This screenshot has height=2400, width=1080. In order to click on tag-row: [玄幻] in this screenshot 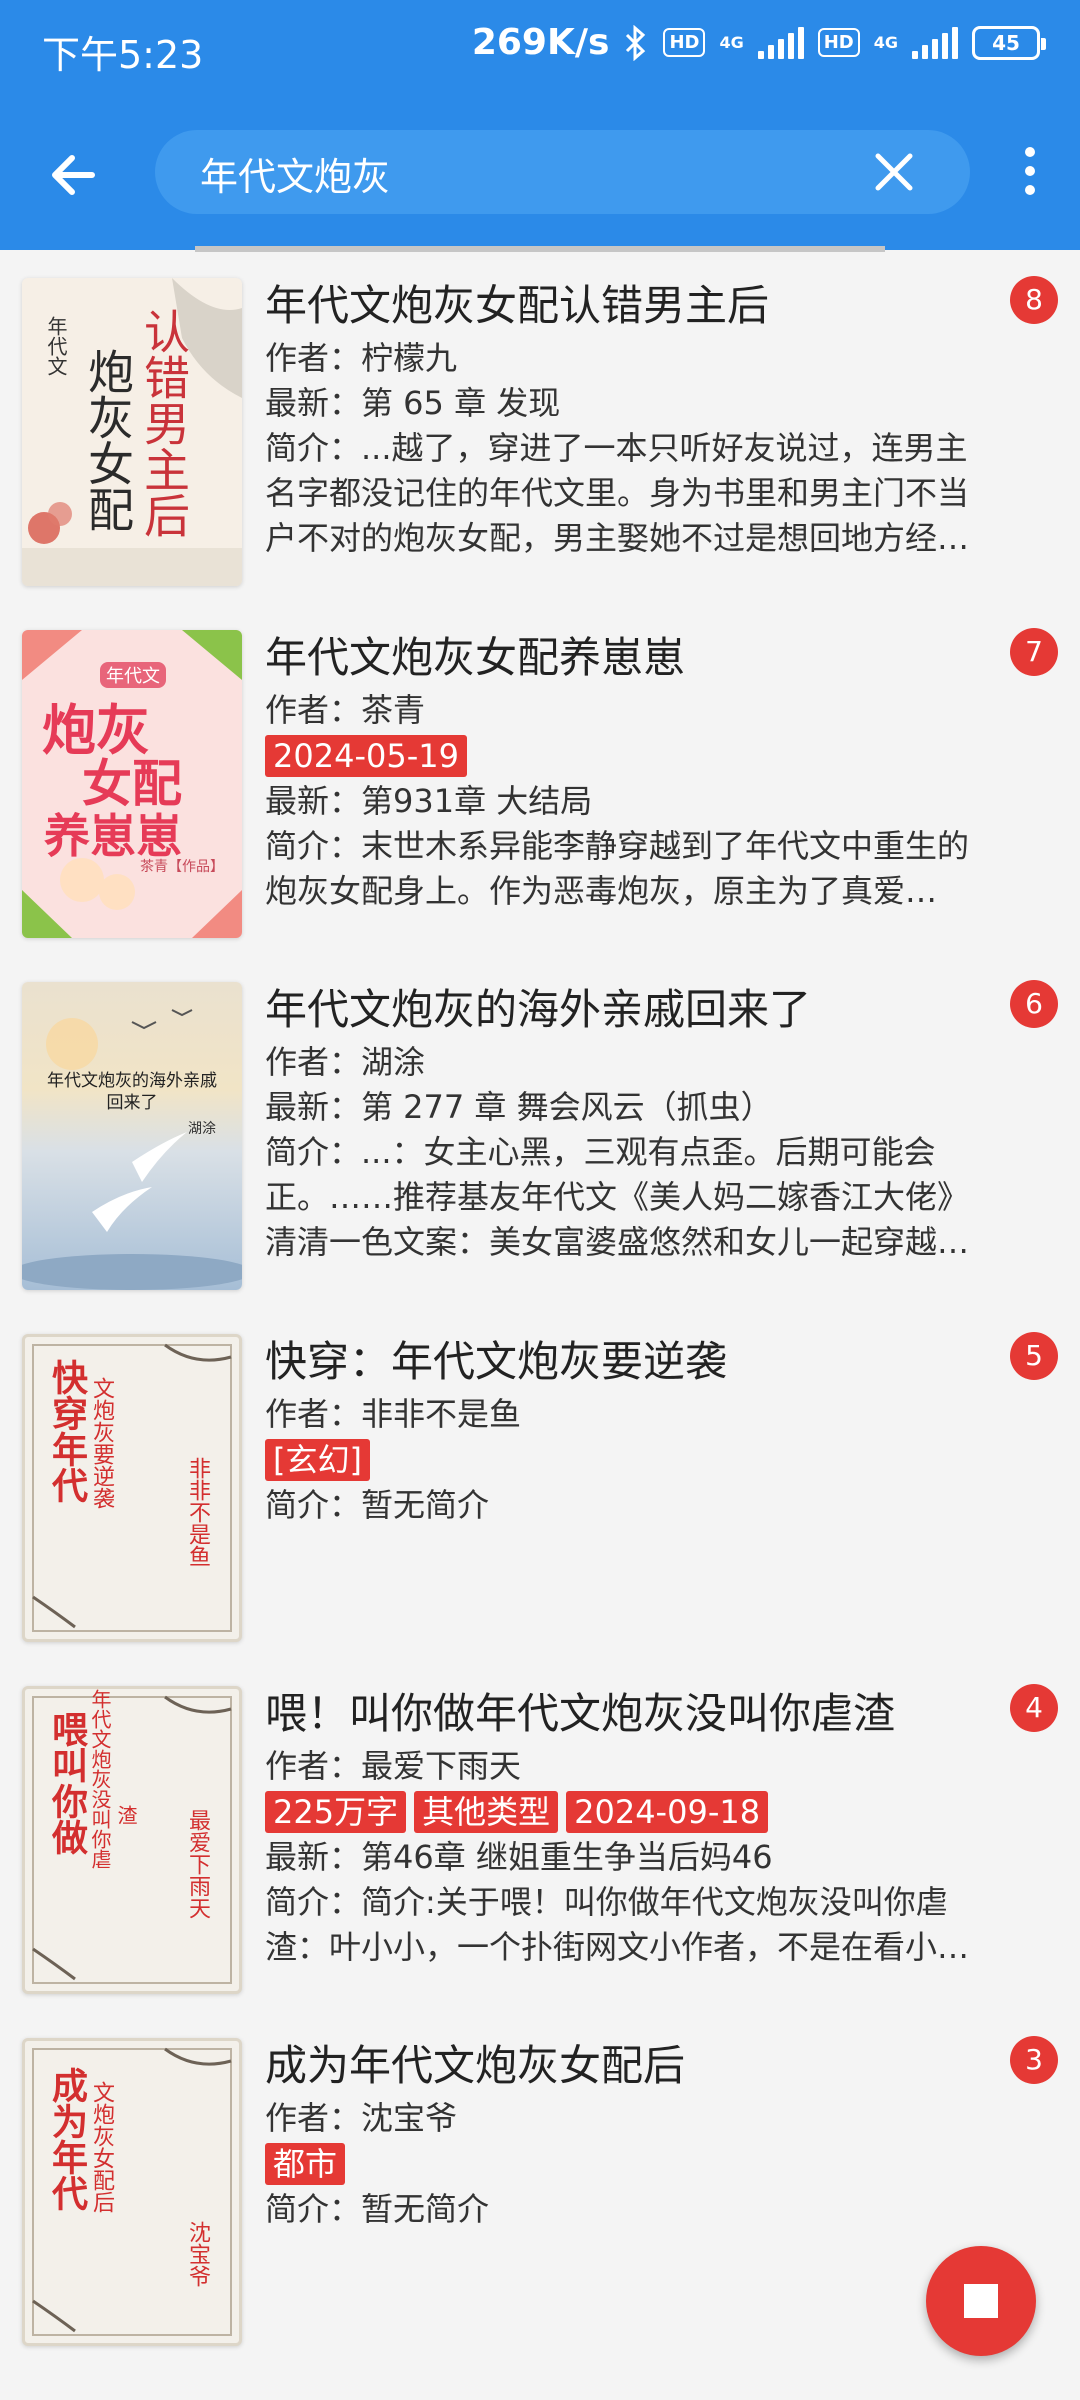, I will do `click(625, 1460)`.